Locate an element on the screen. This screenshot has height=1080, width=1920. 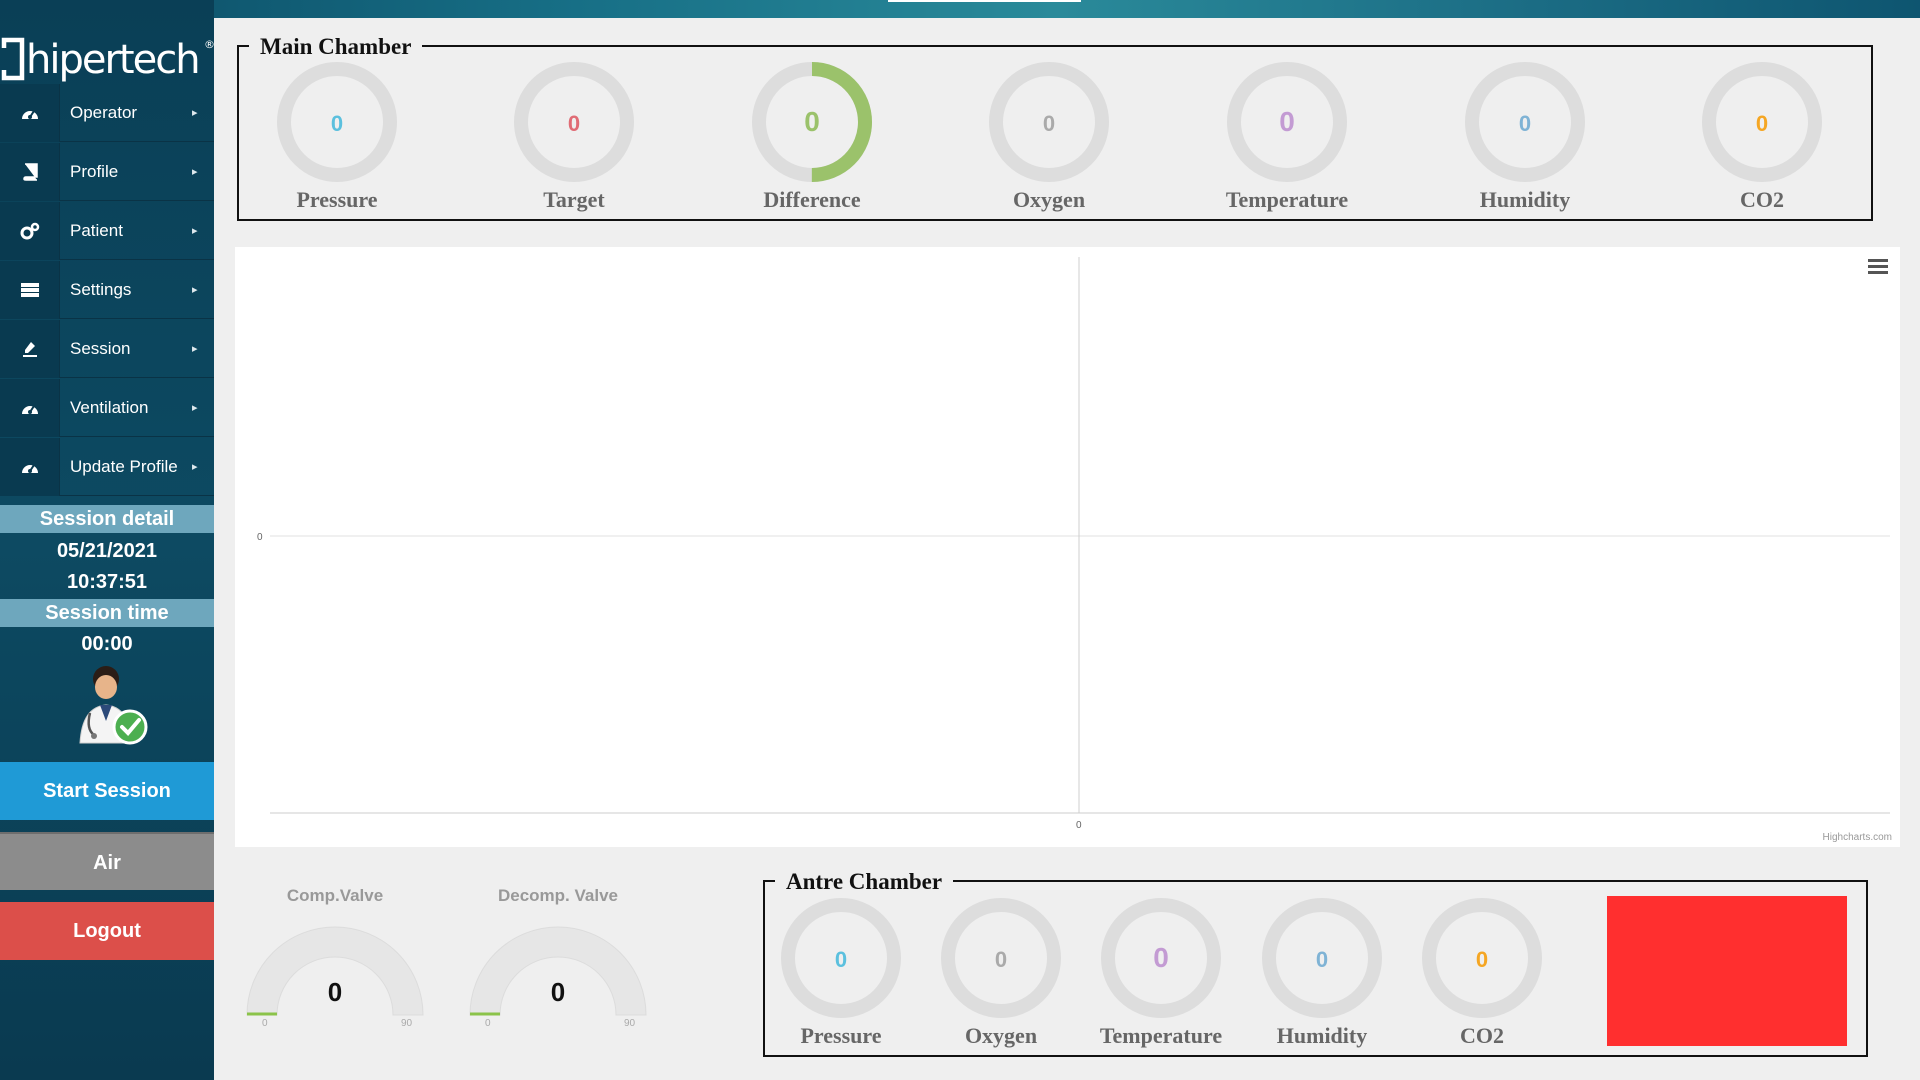
logo-icon: hipertech ® is located at coordinates (107, 60).